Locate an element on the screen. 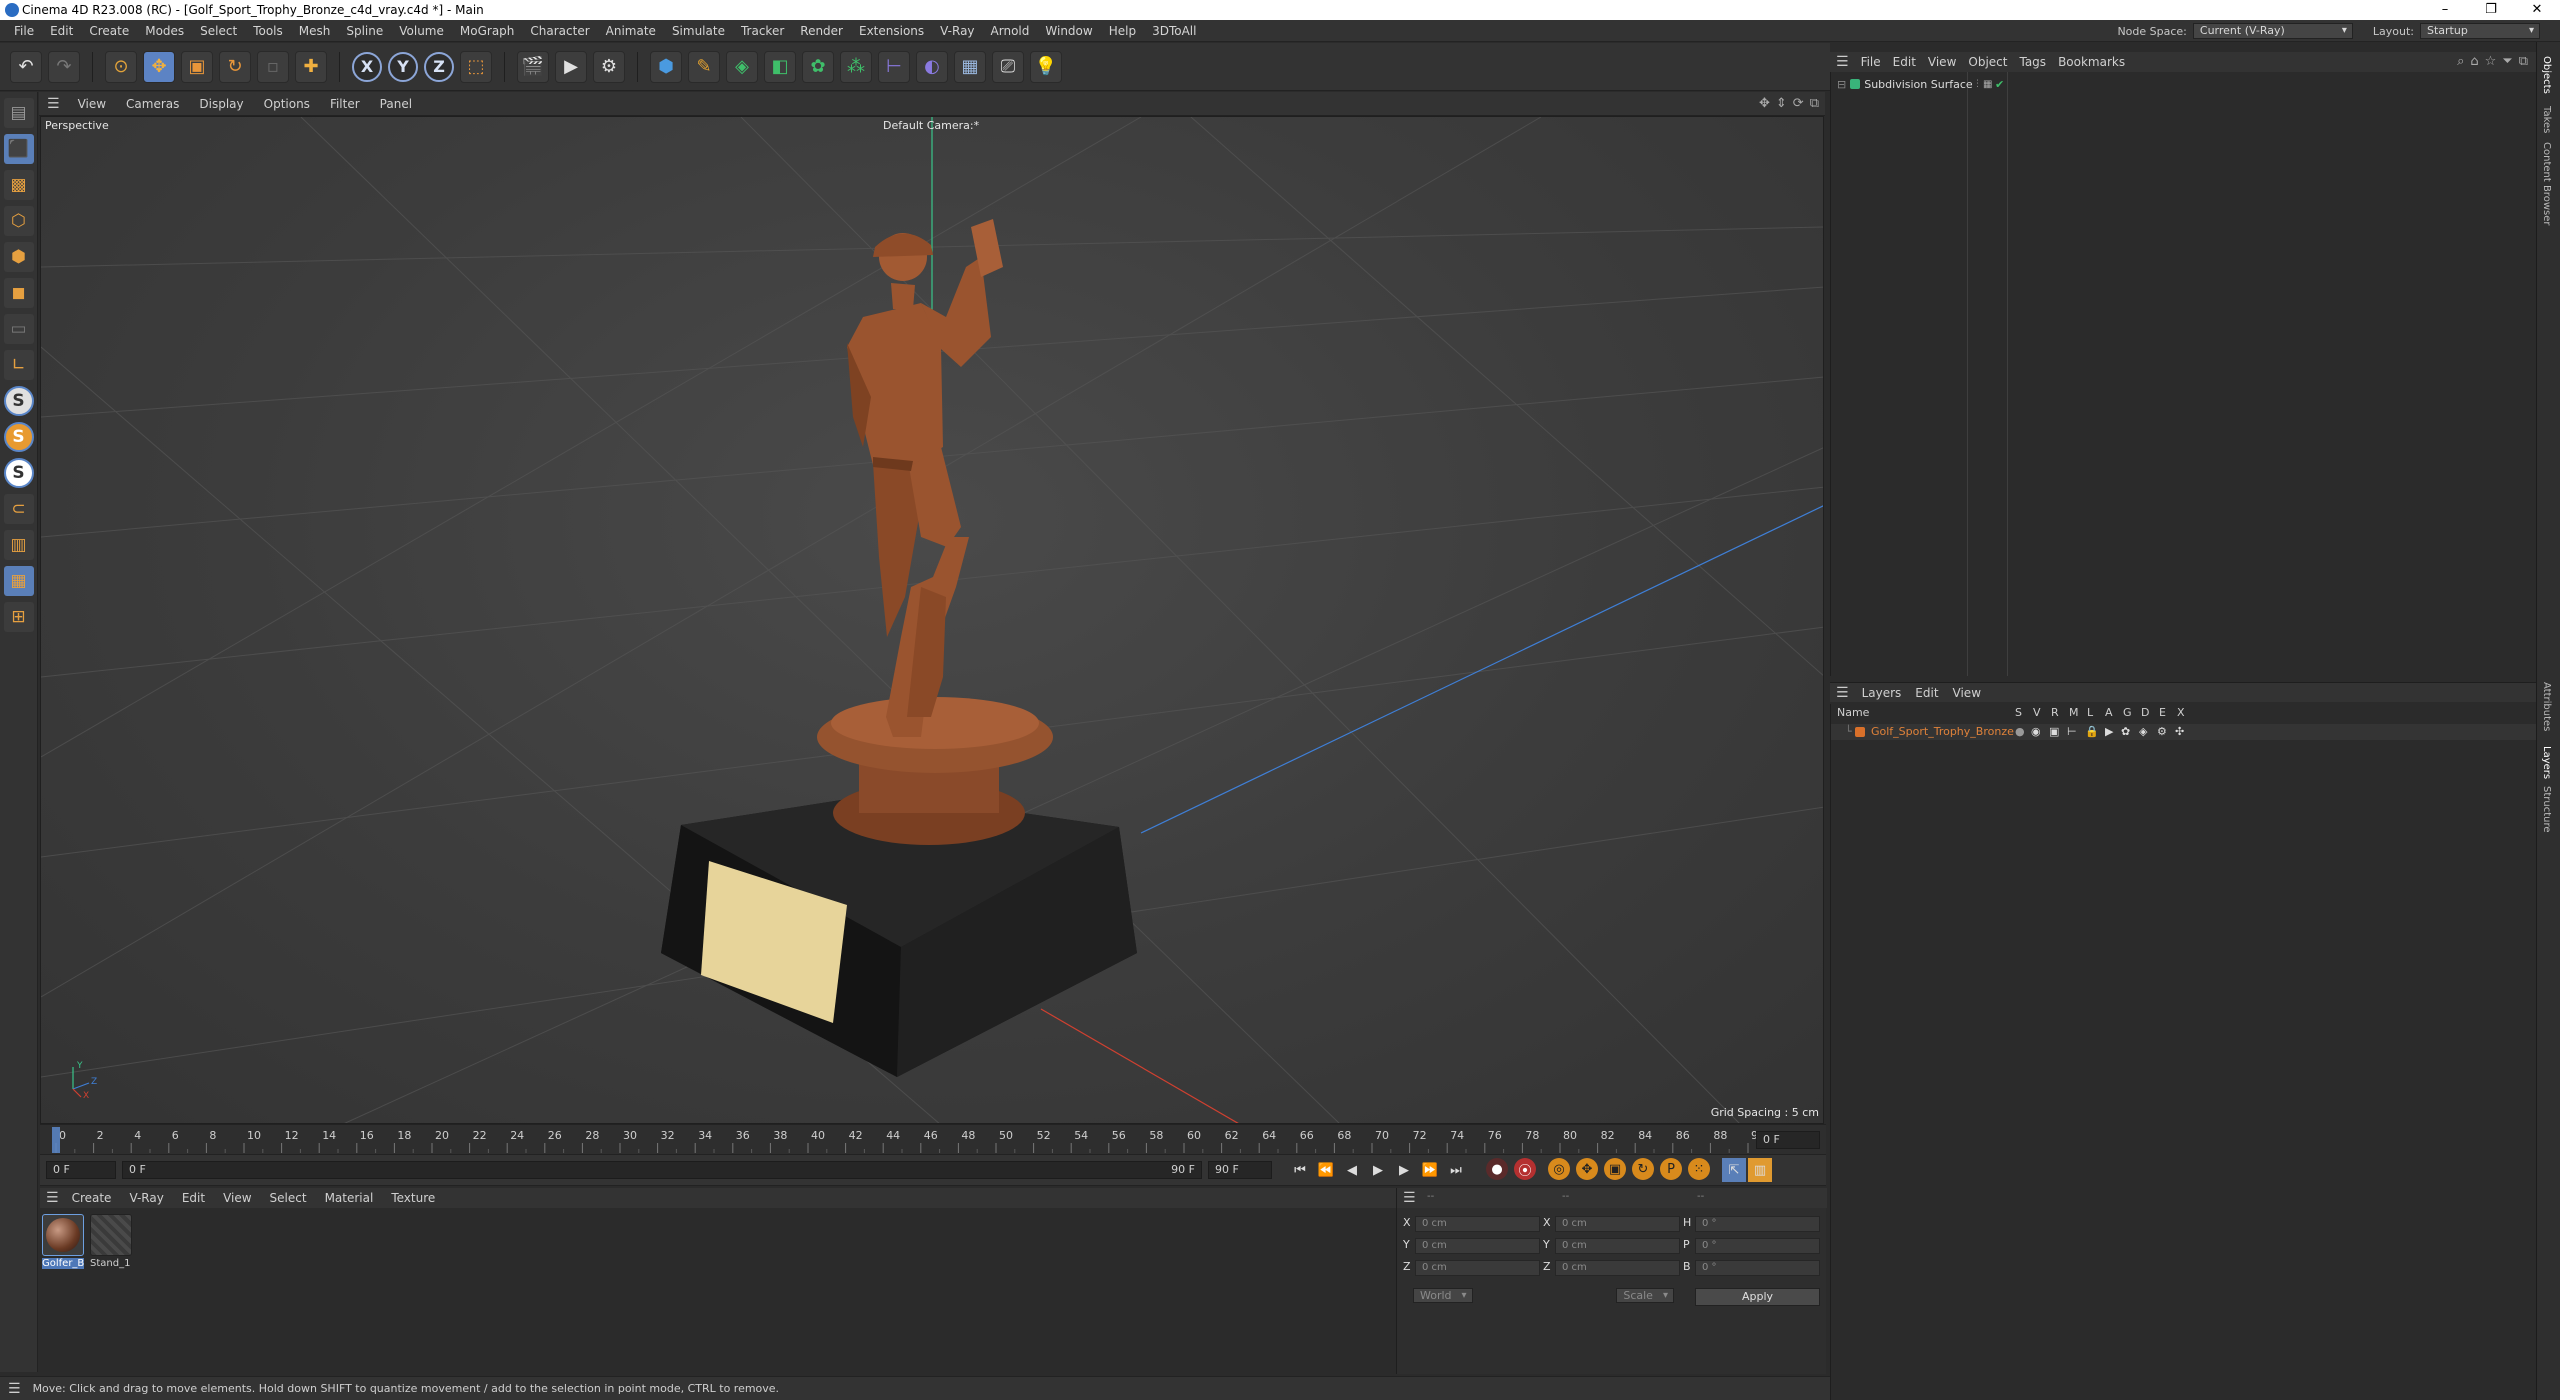  layer-manager-icon: ⊢ is located at coordinates (2072, 731).